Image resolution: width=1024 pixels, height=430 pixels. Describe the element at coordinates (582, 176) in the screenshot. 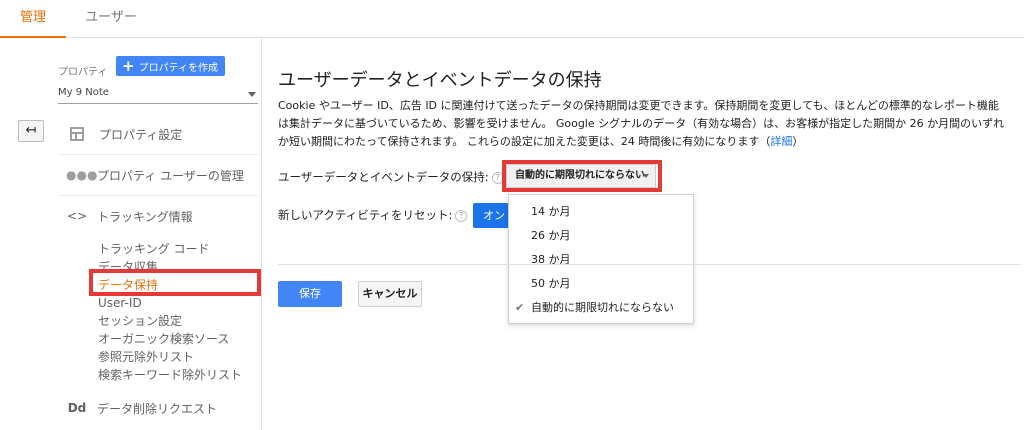

I see `highlight-box-retention-select` at that location.